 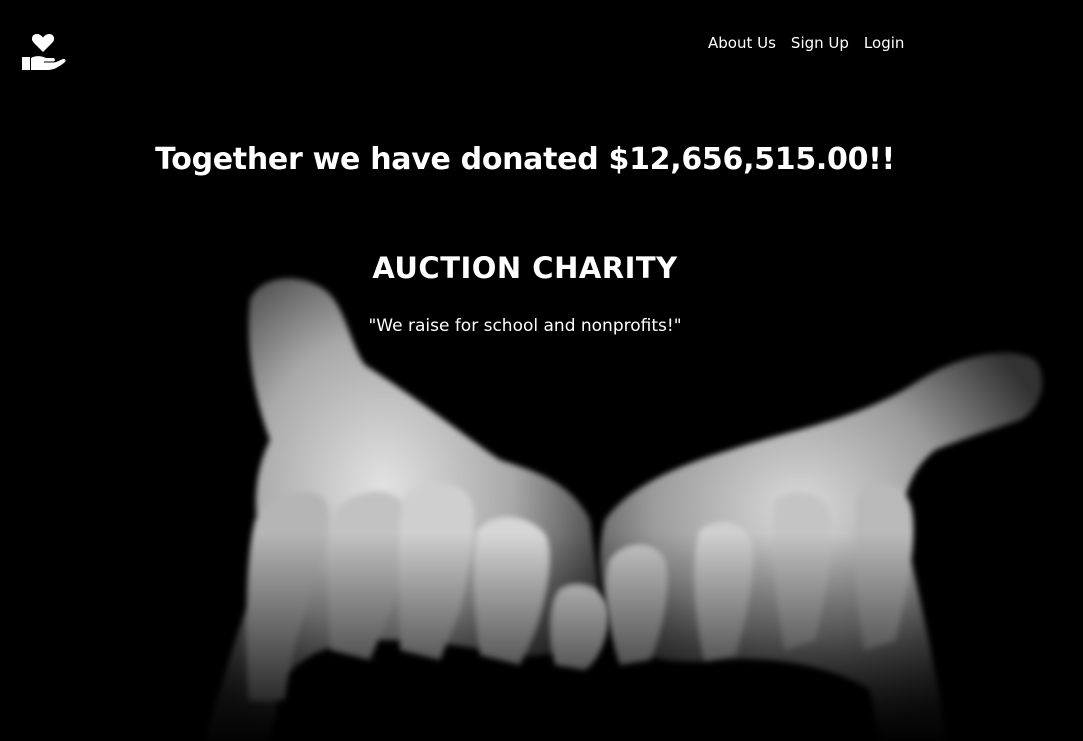 I want to click on site-title: AUCTION CHARITY, so click(x=525, y=268).